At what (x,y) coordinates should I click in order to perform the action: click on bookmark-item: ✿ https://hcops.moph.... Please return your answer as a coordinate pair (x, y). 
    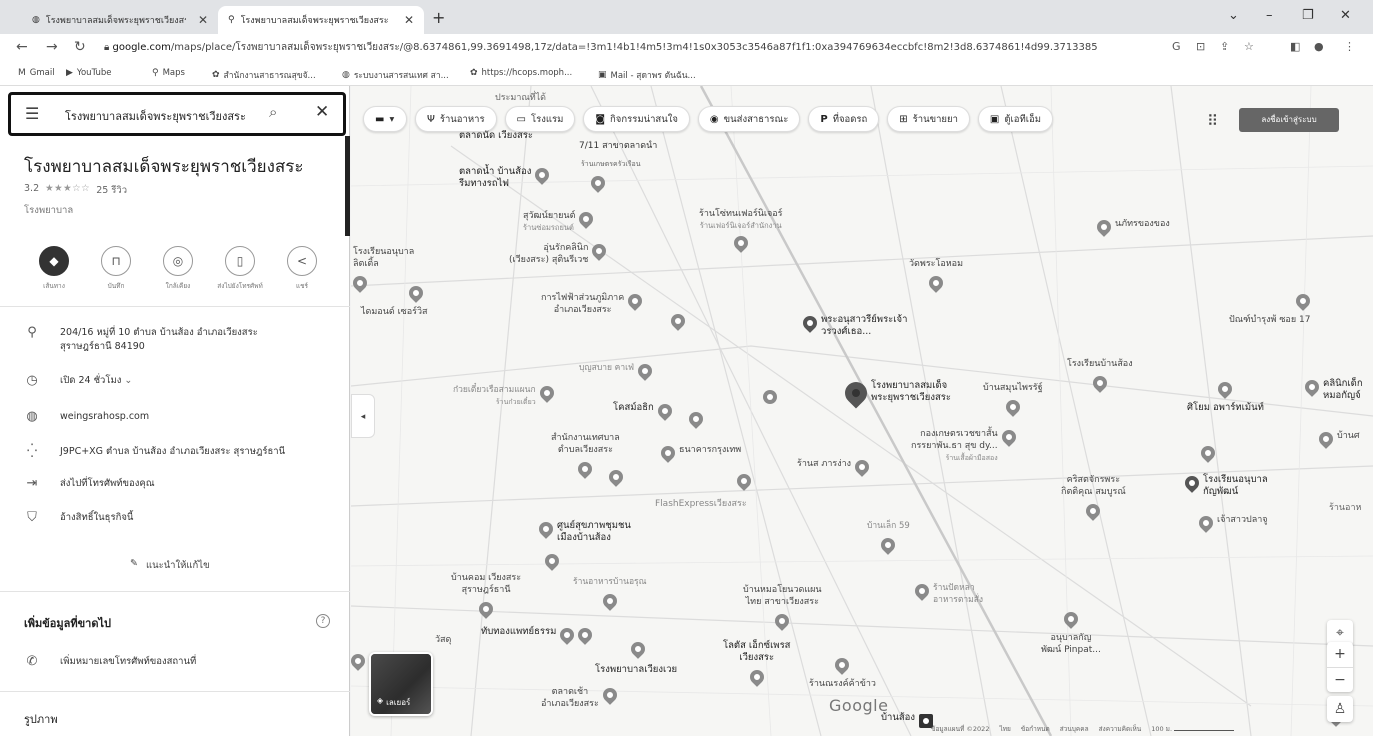
    Looking at the image, I should click on (521, 73).